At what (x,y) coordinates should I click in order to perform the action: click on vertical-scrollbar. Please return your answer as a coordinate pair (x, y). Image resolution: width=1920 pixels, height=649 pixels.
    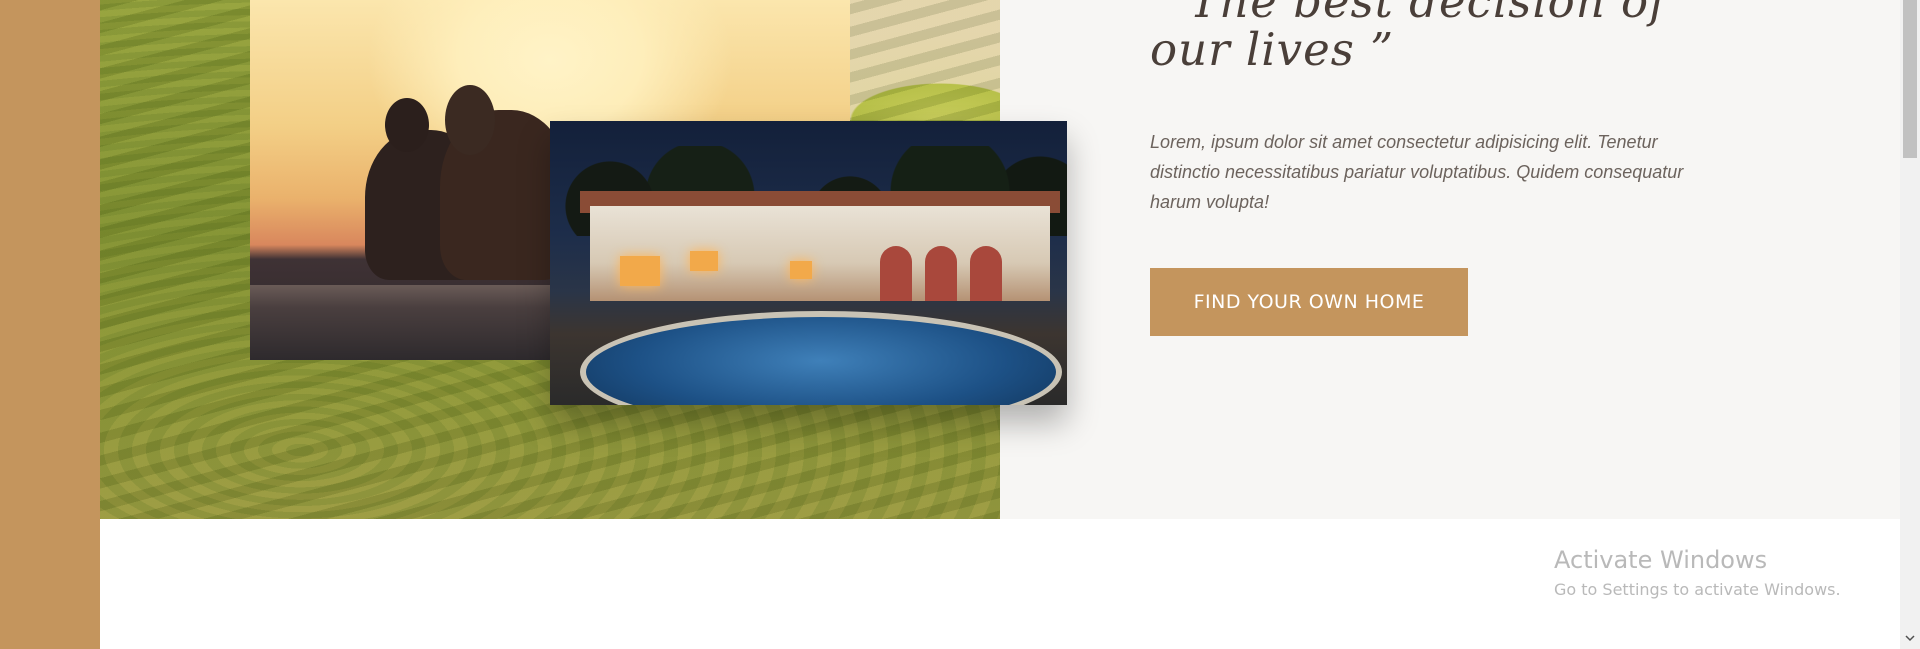
    Looking at the image, I should click on (1910, 324).